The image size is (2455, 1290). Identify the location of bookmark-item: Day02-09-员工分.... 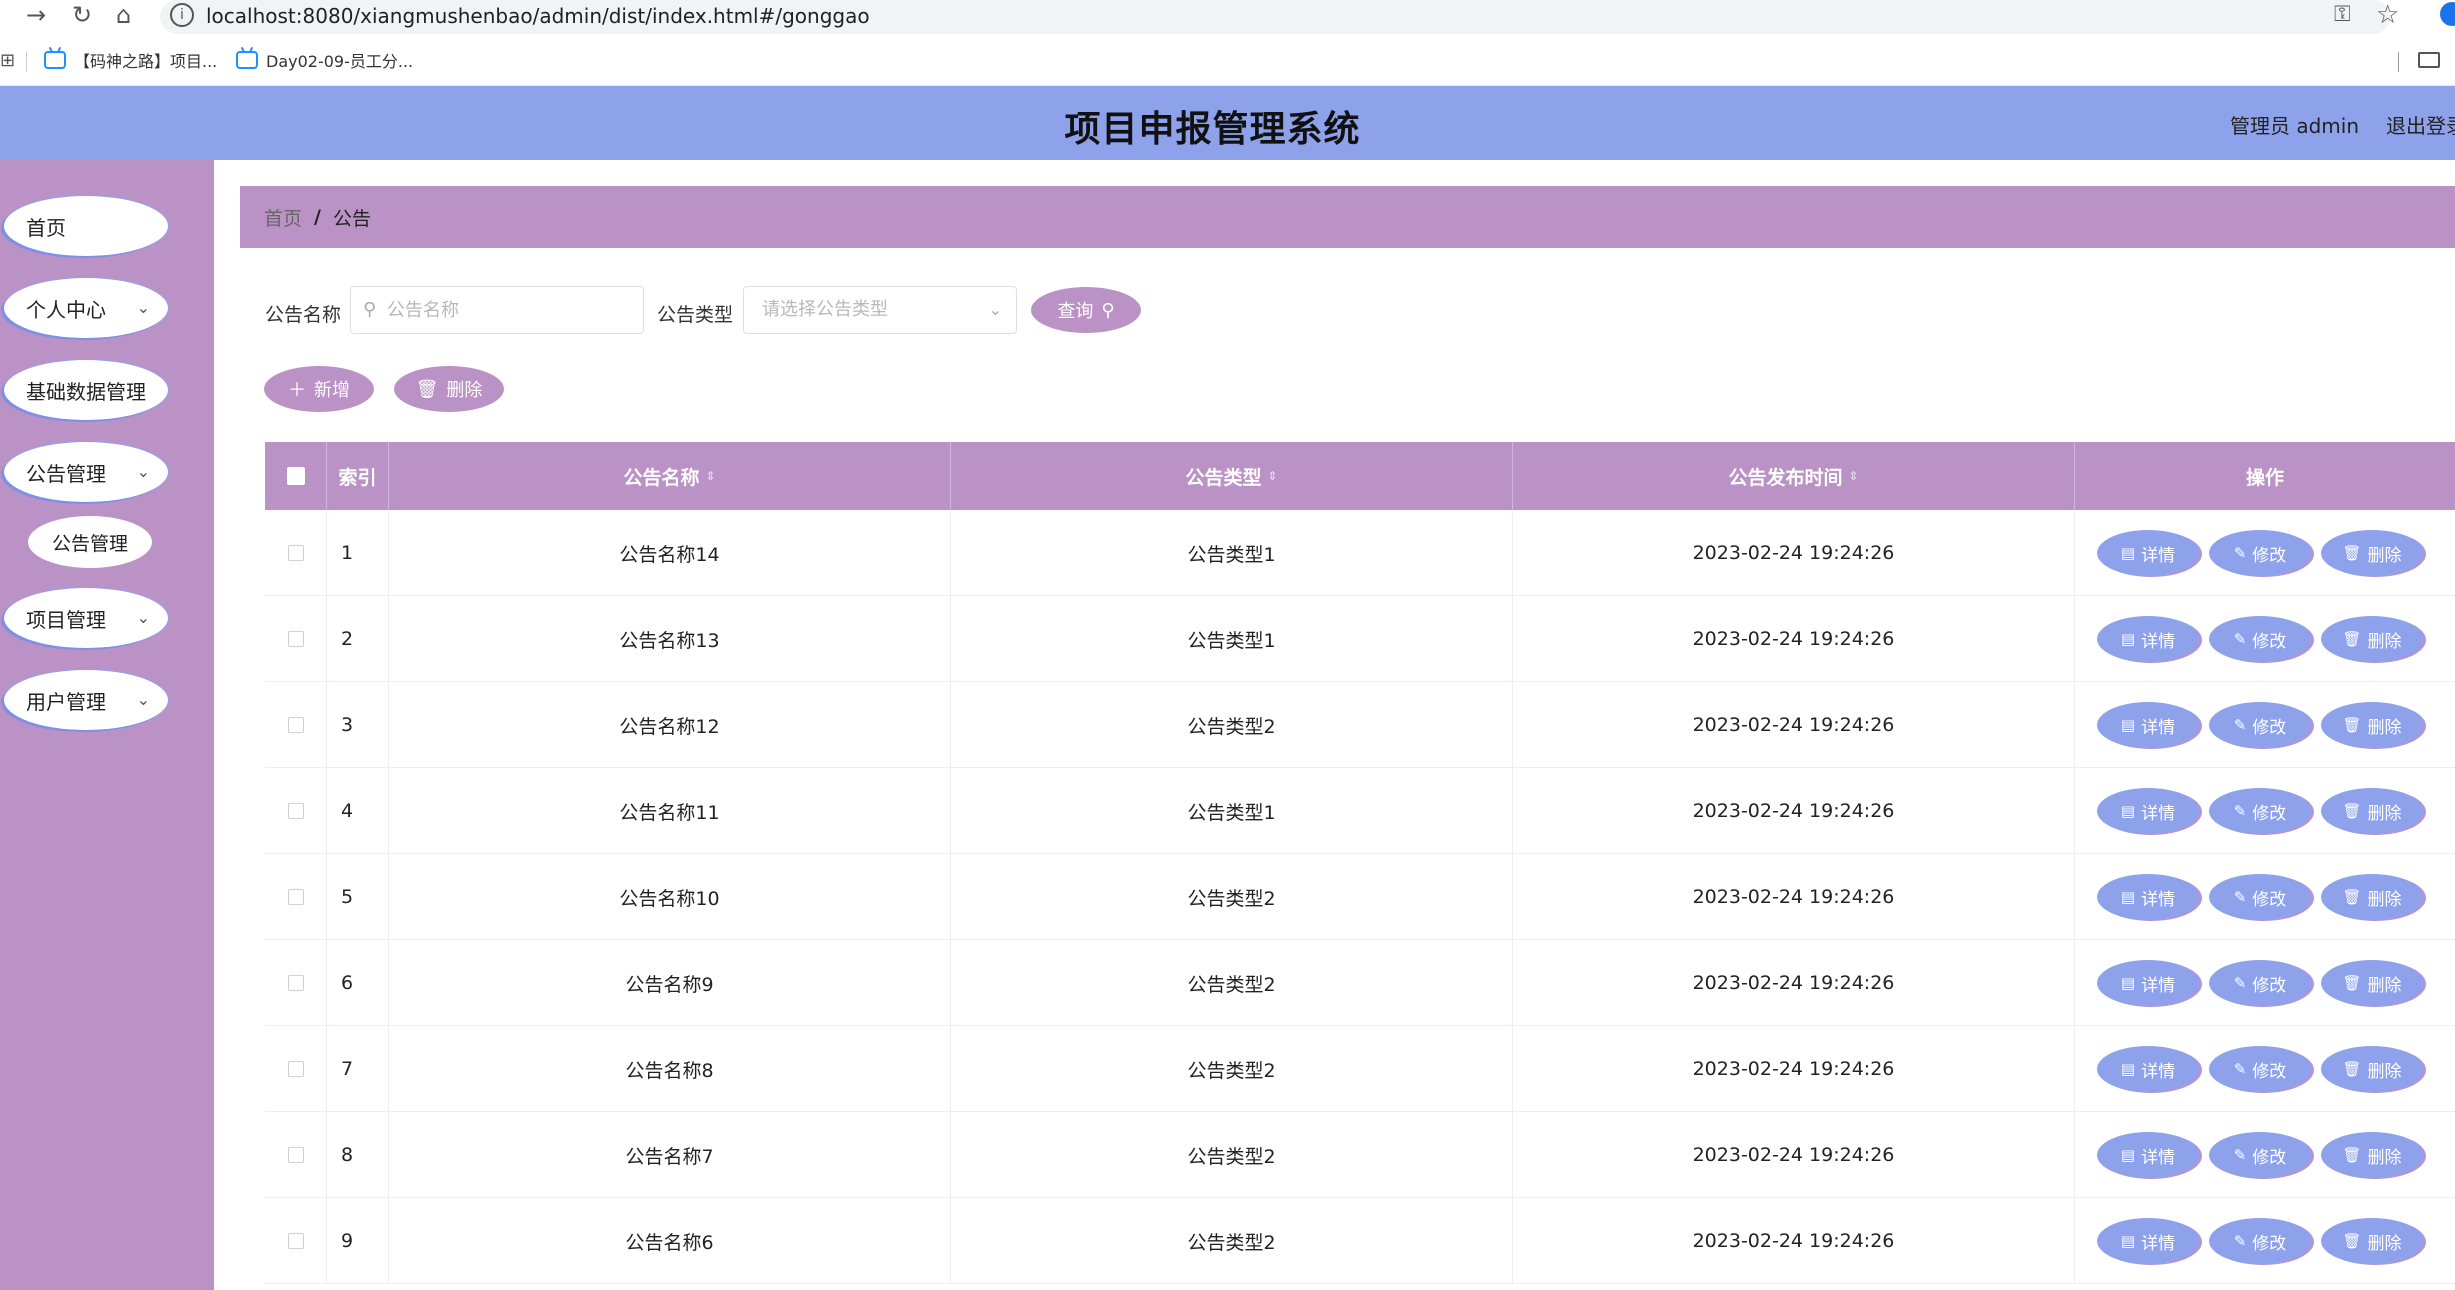
(324, 60).